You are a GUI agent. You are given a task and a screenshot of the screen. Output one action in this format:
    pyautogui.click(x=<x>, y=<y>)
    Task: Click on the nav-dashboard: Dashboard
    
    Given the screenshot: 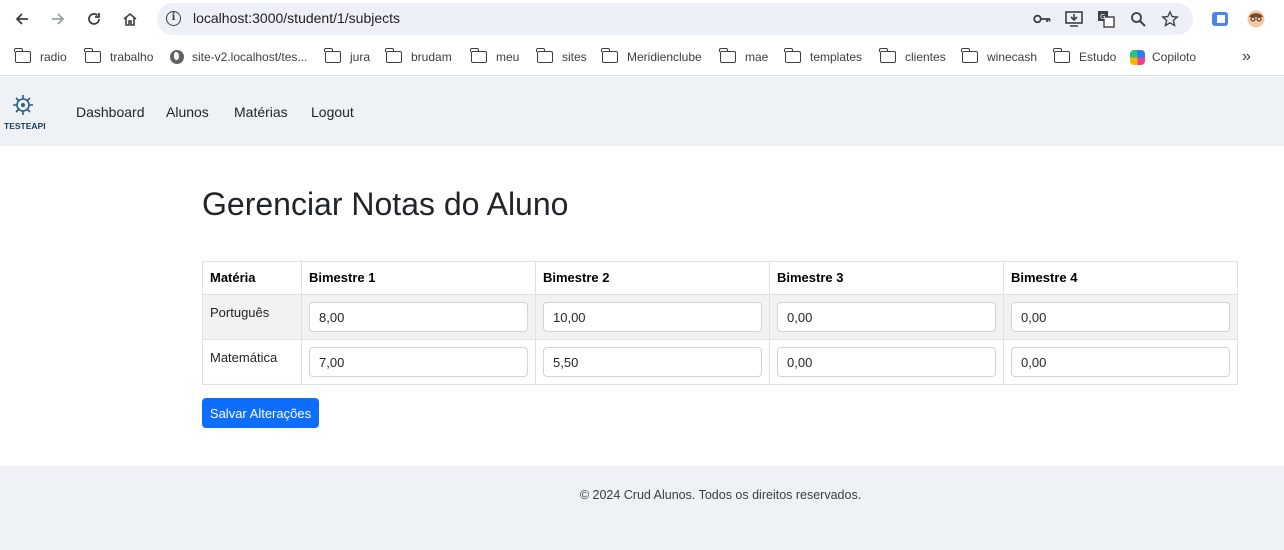 What is the action you would take?
    pyautogui.click(x=110, y=112)
    